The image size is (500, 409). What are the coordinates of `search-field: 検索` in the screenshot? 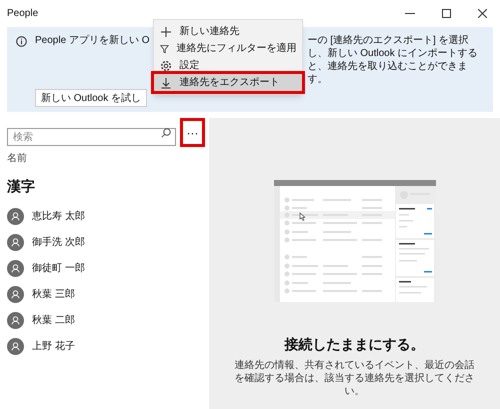 It's located at (91, 137).